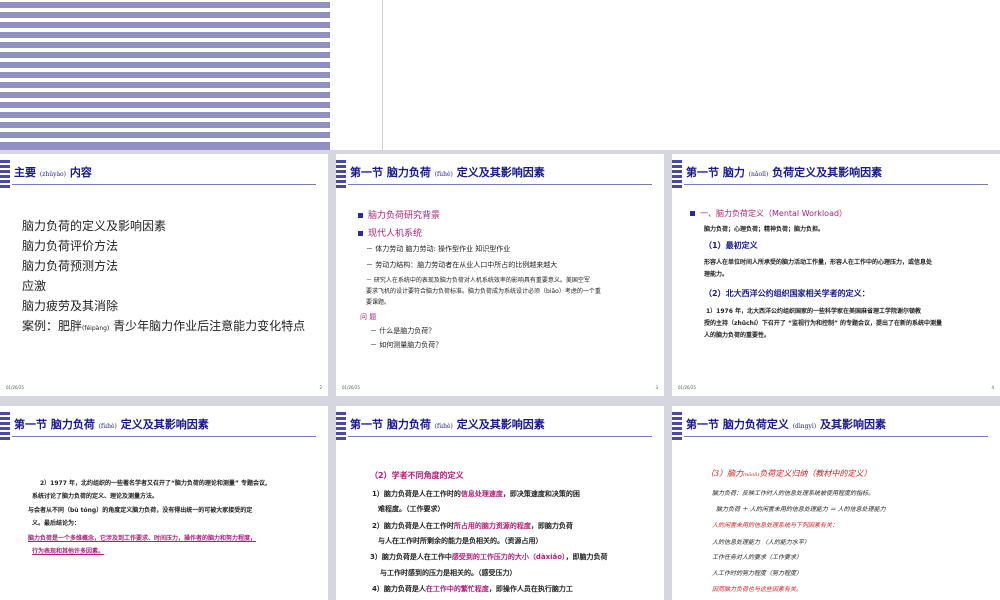 This screenshot has height=600, width=1000. What do you see at coordinates (757, 573) in the screenshot?
I see `factor-item: 人工作时的努力程度（努力程度）` at bounding box center [757, 573].